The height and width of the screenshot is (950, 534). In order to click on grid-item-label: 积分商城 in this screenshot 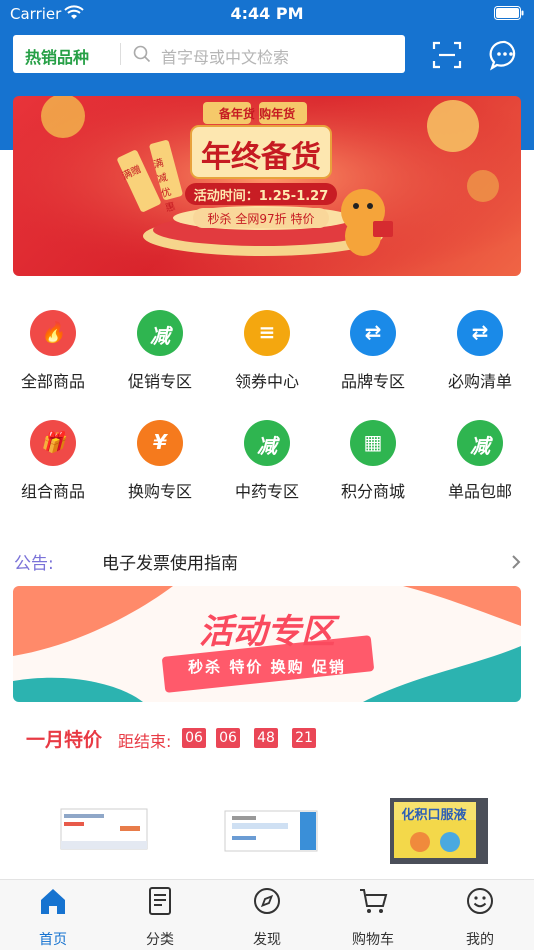, I will do `click(372, 491)`.